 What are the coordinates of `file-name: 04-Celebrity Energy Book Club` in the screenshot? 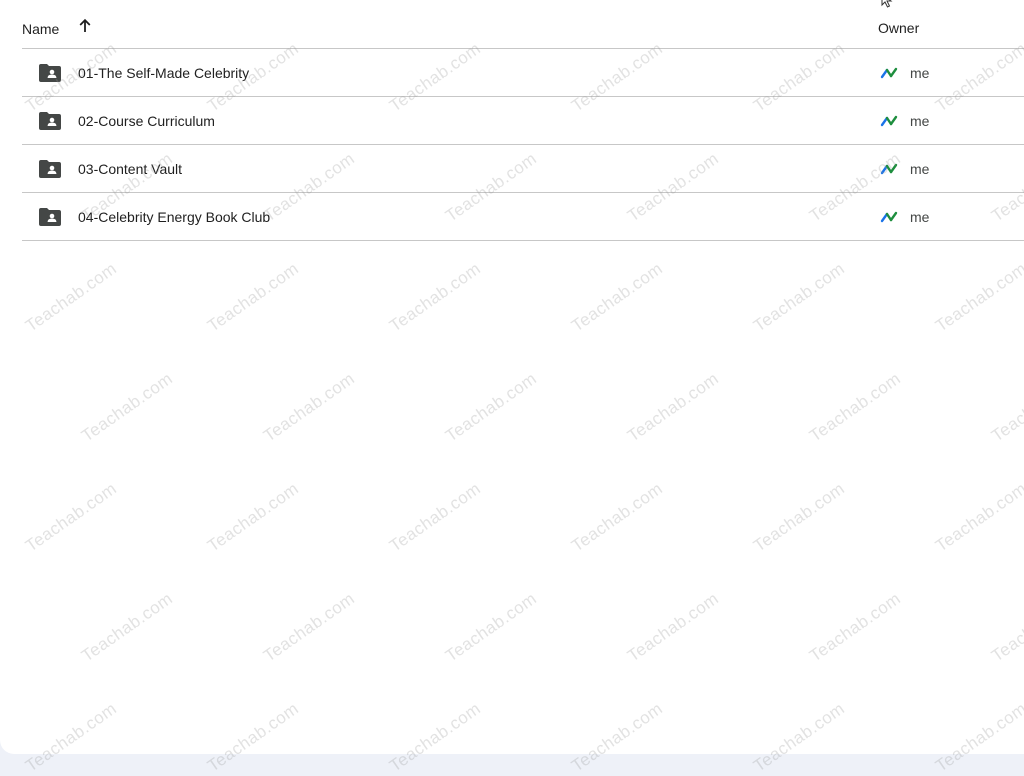 It's located at (174, 217).